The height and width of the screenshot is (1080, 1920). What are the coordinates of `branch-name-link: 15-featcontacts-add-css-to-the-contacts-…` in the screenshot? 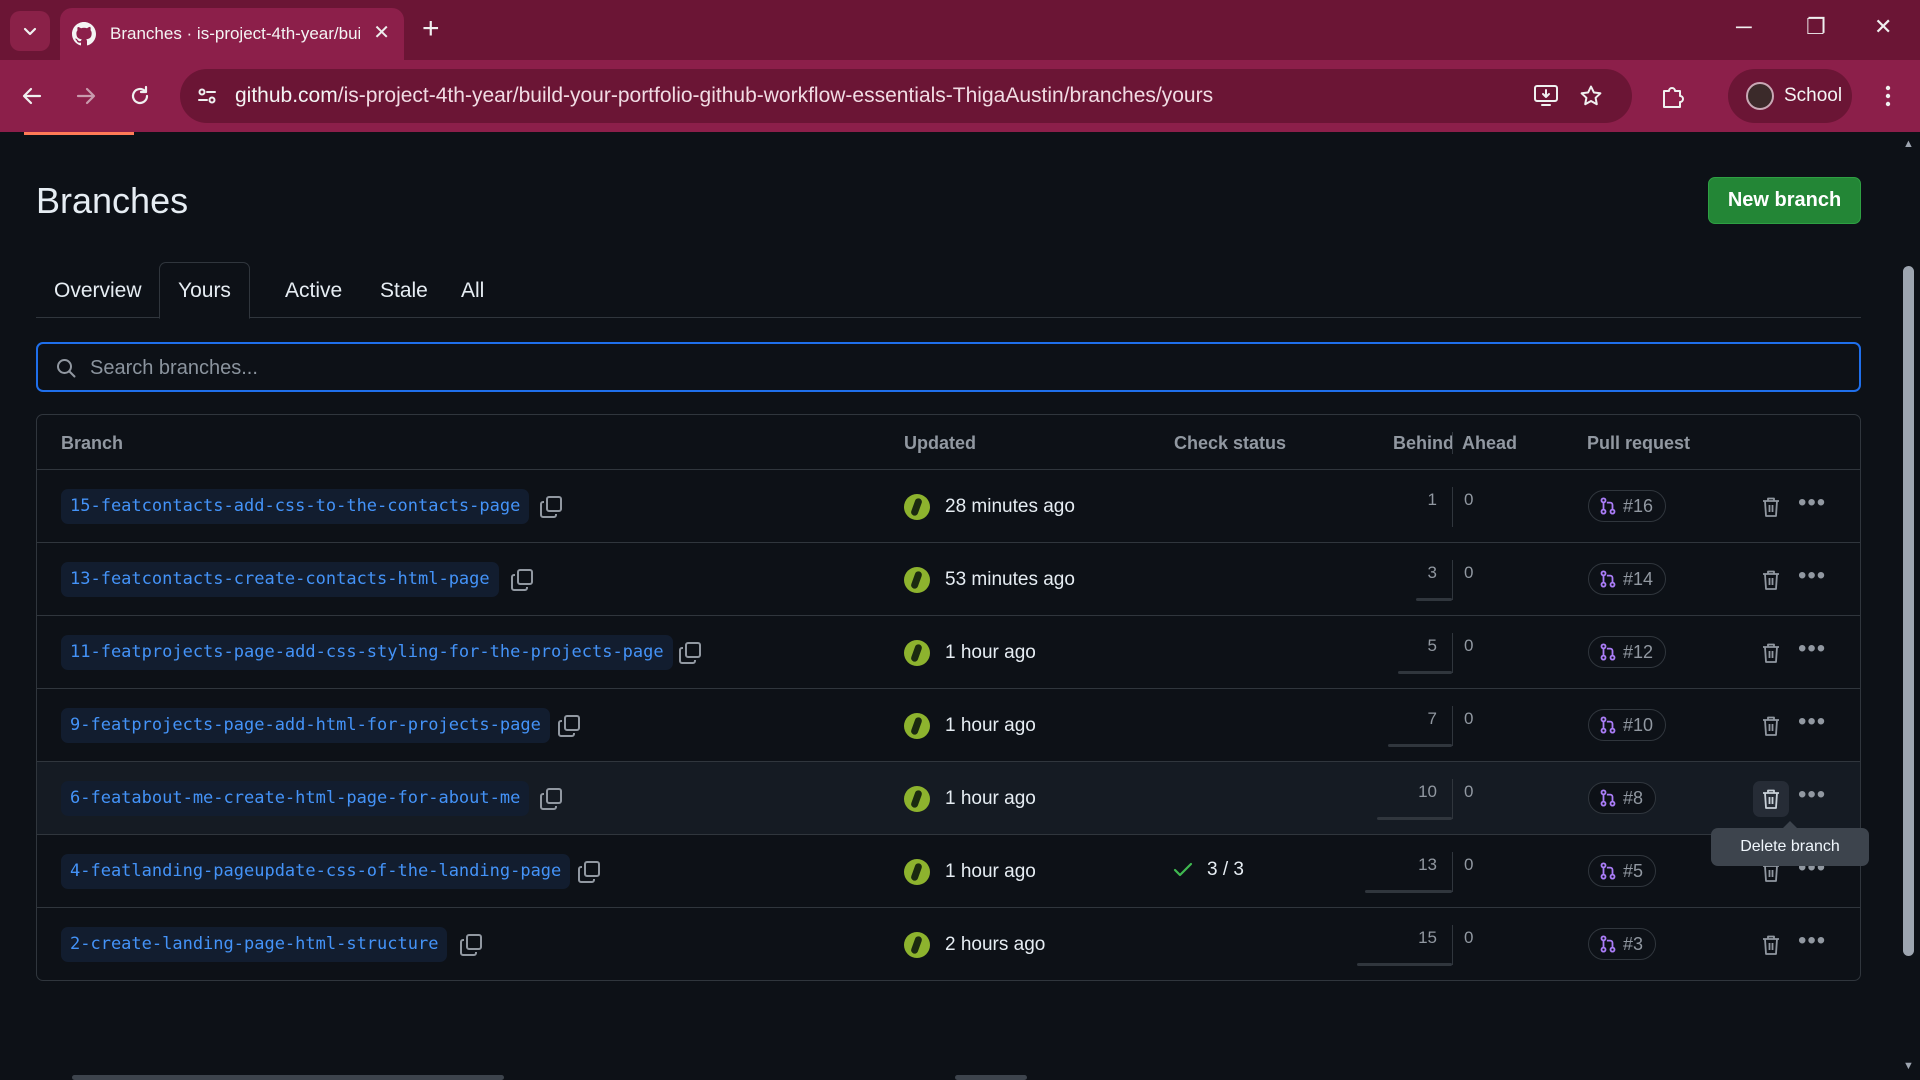 It's located at (295, 506).